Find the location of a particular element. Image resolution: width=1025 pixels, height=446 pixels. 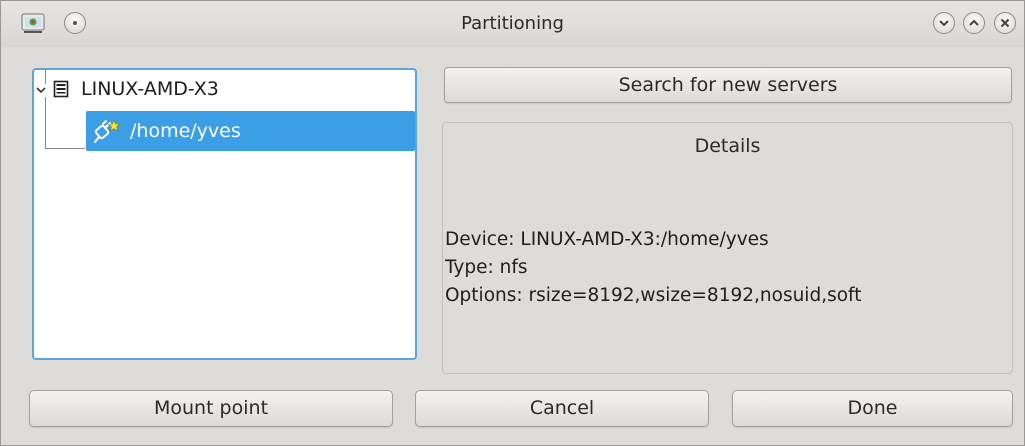

minimize-icon is located at coordinates (944, 23).